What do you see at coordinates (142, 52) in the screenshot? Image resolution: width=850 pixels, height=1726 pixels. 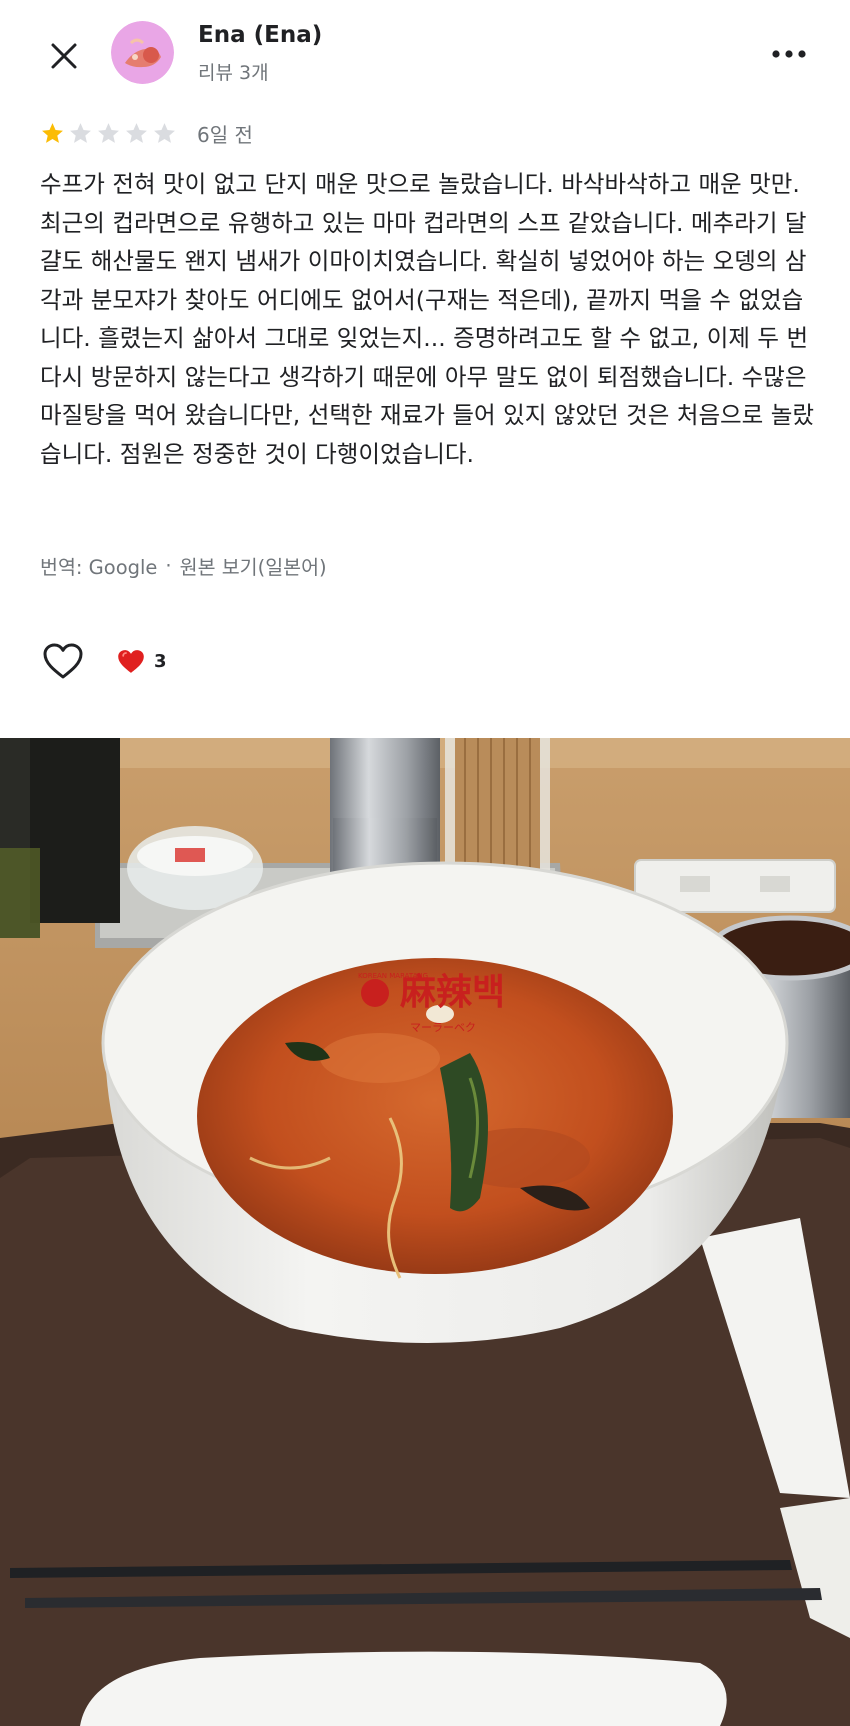 I see `avatar` at bounding box center [142, 52].